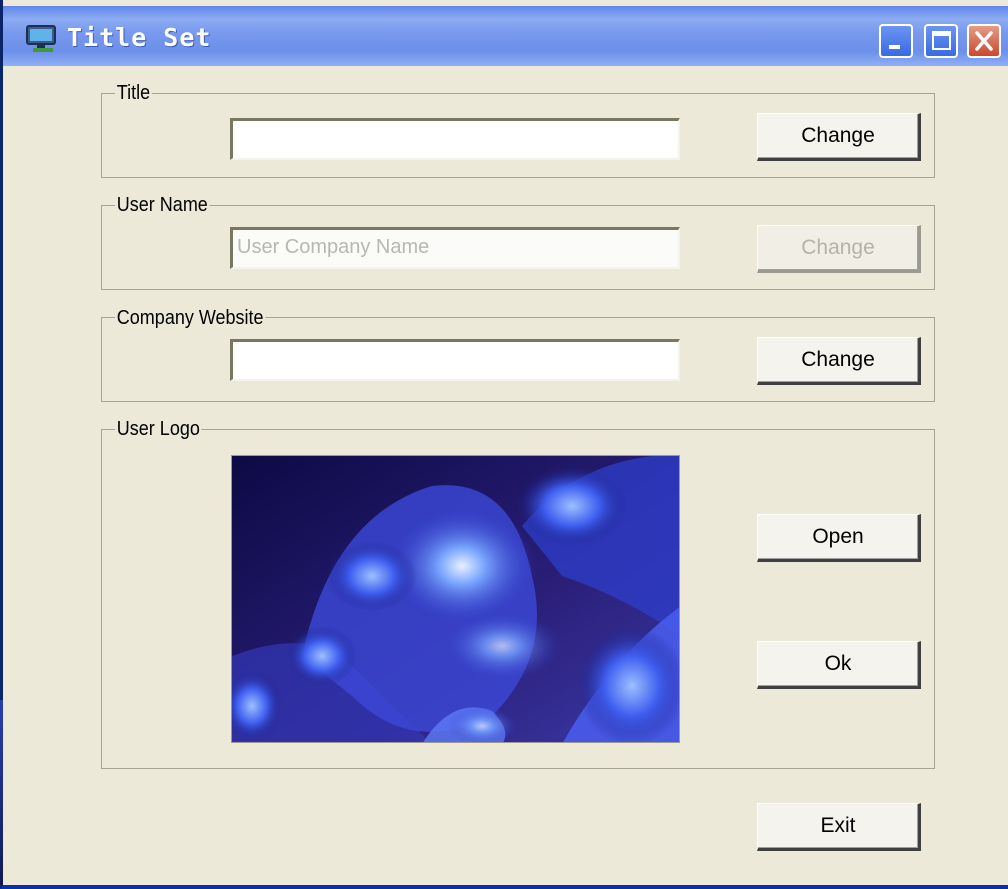 This screenshot has height=889, width=1008. I want to click on exit-button: Exit, so click(839, 827).